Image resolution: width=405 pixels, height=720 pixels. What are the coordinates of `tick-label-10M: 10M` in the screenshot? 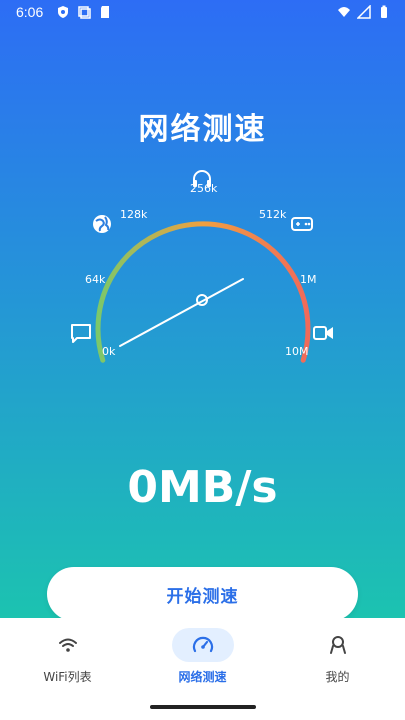 It's located at (297, 351).